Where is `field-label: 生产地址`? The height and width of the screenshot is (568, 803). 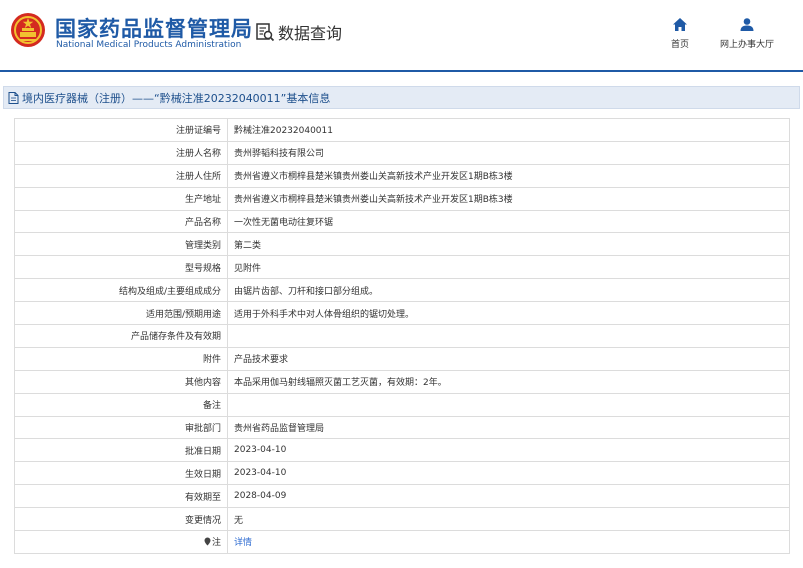 field-label: 生产地址 is located at coordinates (121, 198).